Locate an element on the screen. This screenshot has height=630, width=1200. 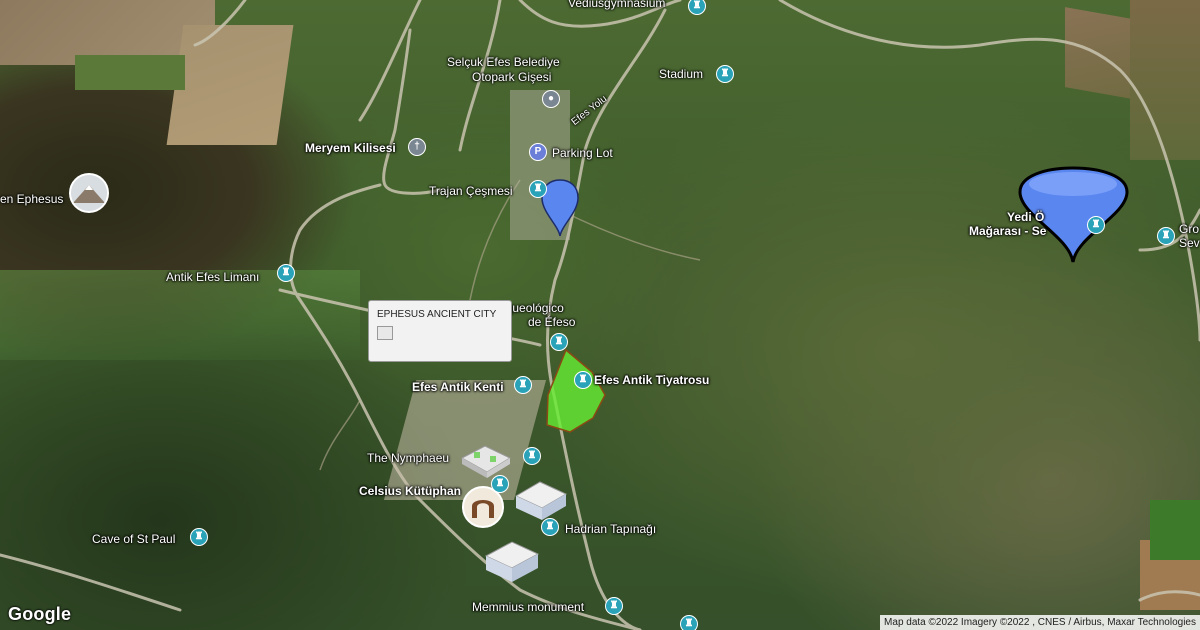
poi-antik-limani-icon: ♜ is located at coordinates (286, 273).